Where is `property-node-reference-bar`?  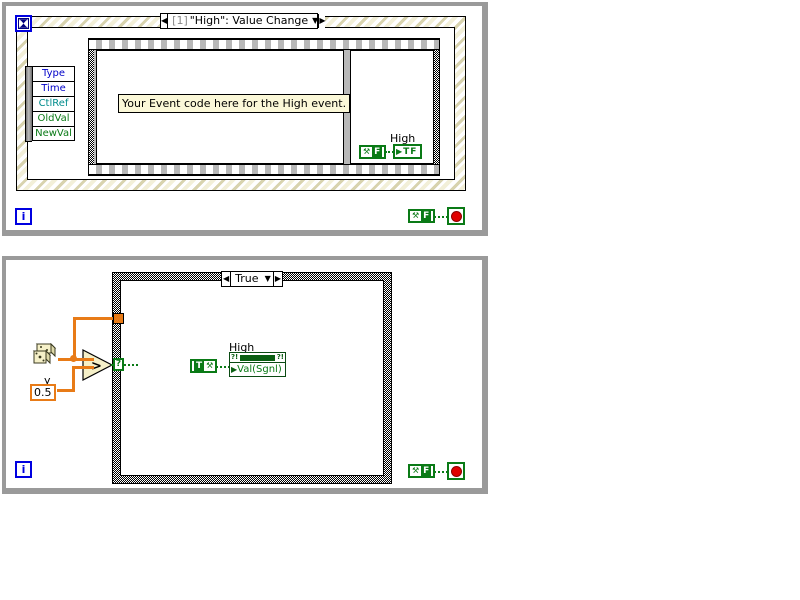
property-node-reference-bar is located at coordinates (257, 357).